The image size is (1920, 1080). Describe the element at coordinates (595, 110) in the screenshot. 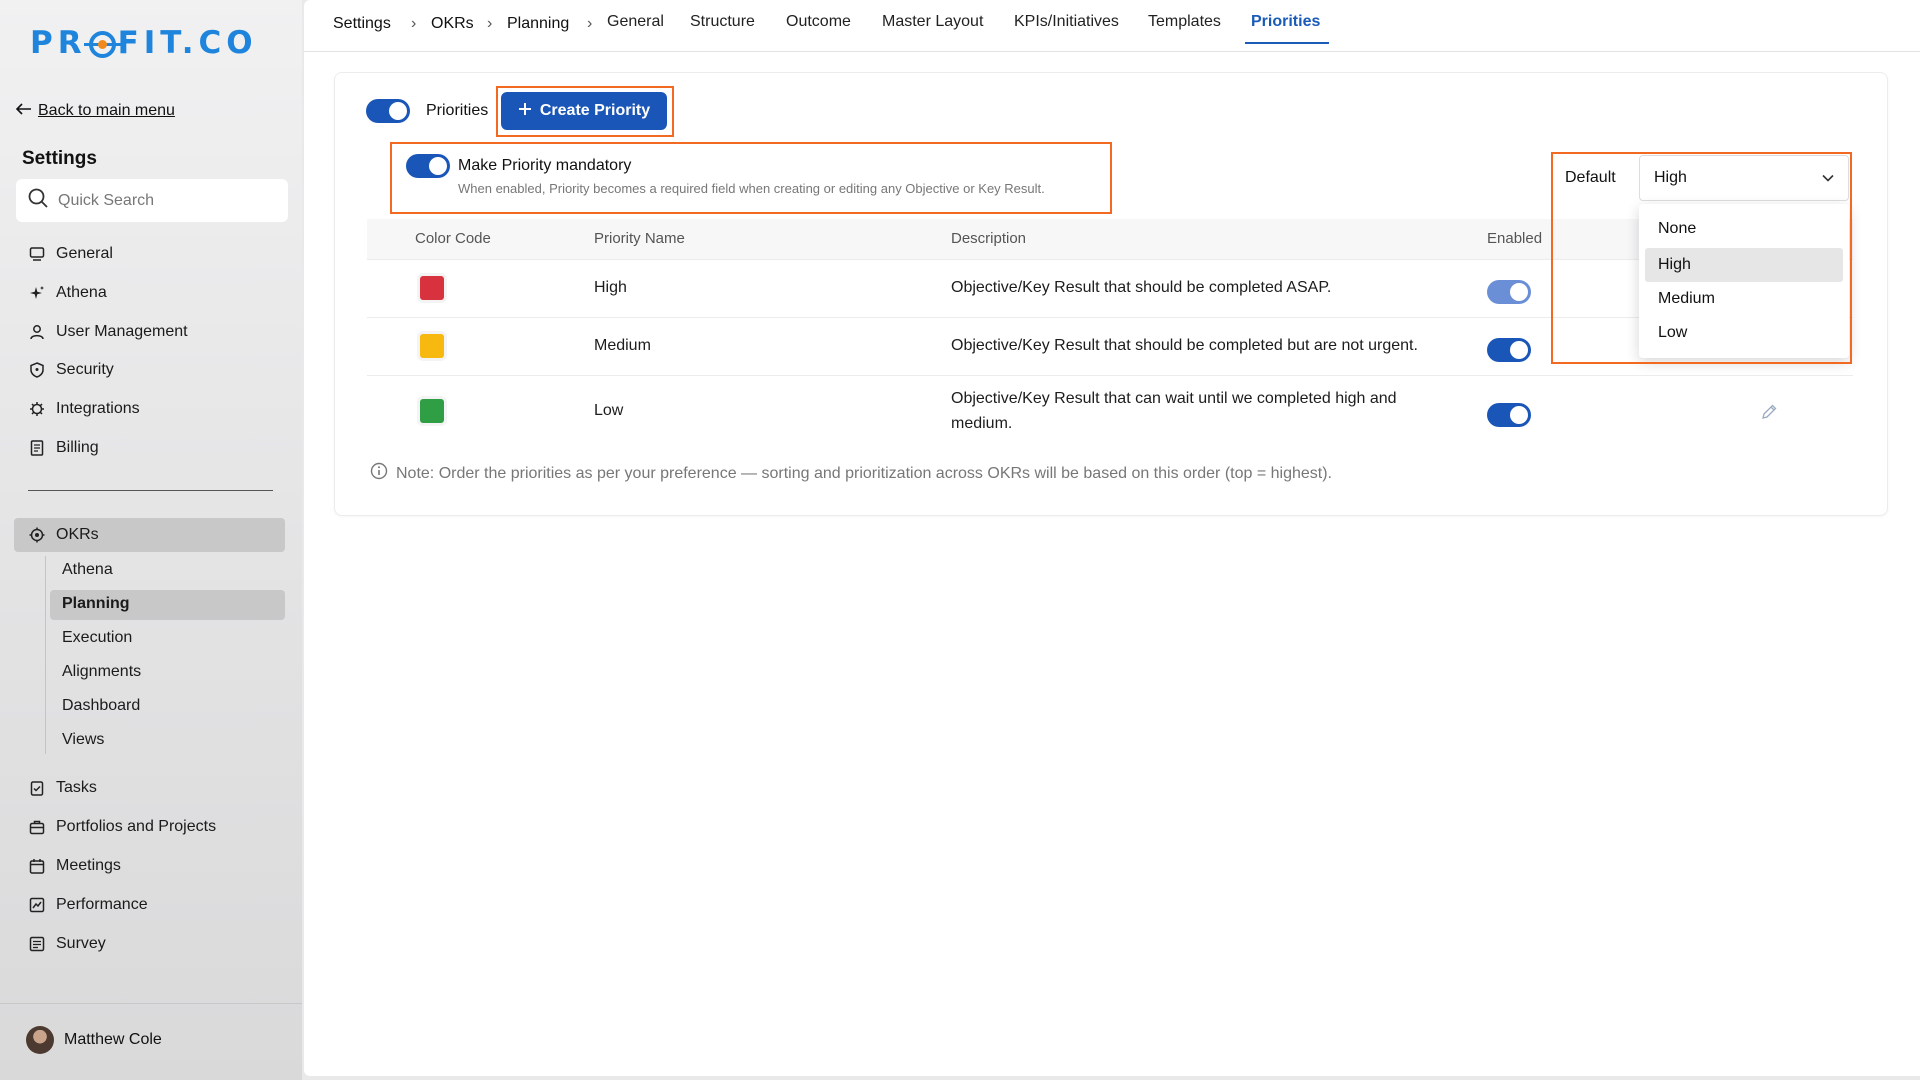

I see `create-priority-label: Create Priority` at that location.